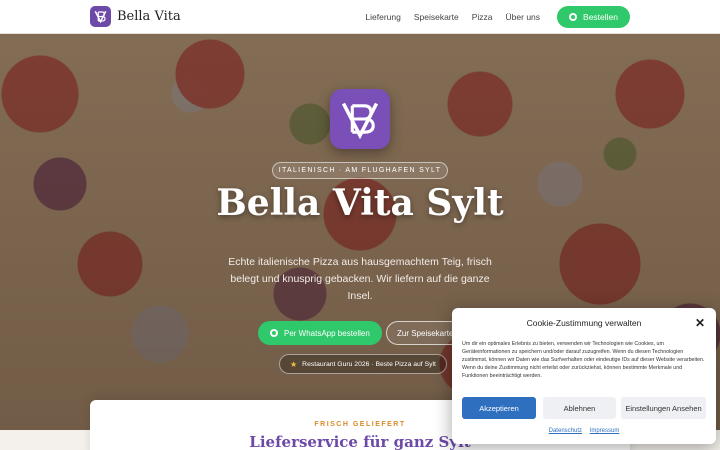  Describe the element at coordinates (663, 408) in the screenshot. I see `settings-button: Einstellungen Ansehen` at that location.